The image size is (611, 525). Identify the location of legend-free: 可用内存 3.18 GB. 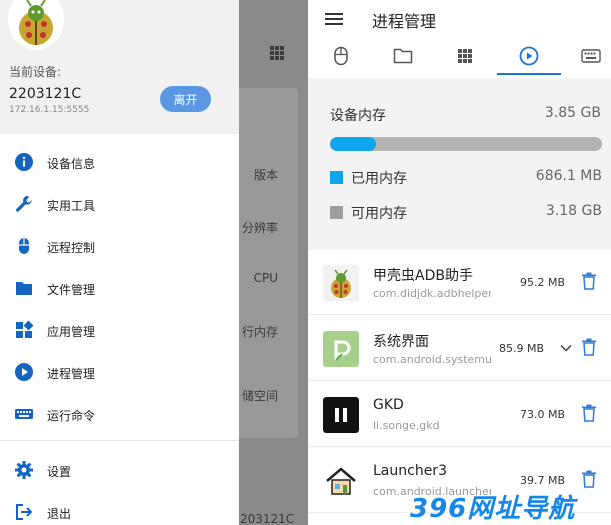
(466, 212).